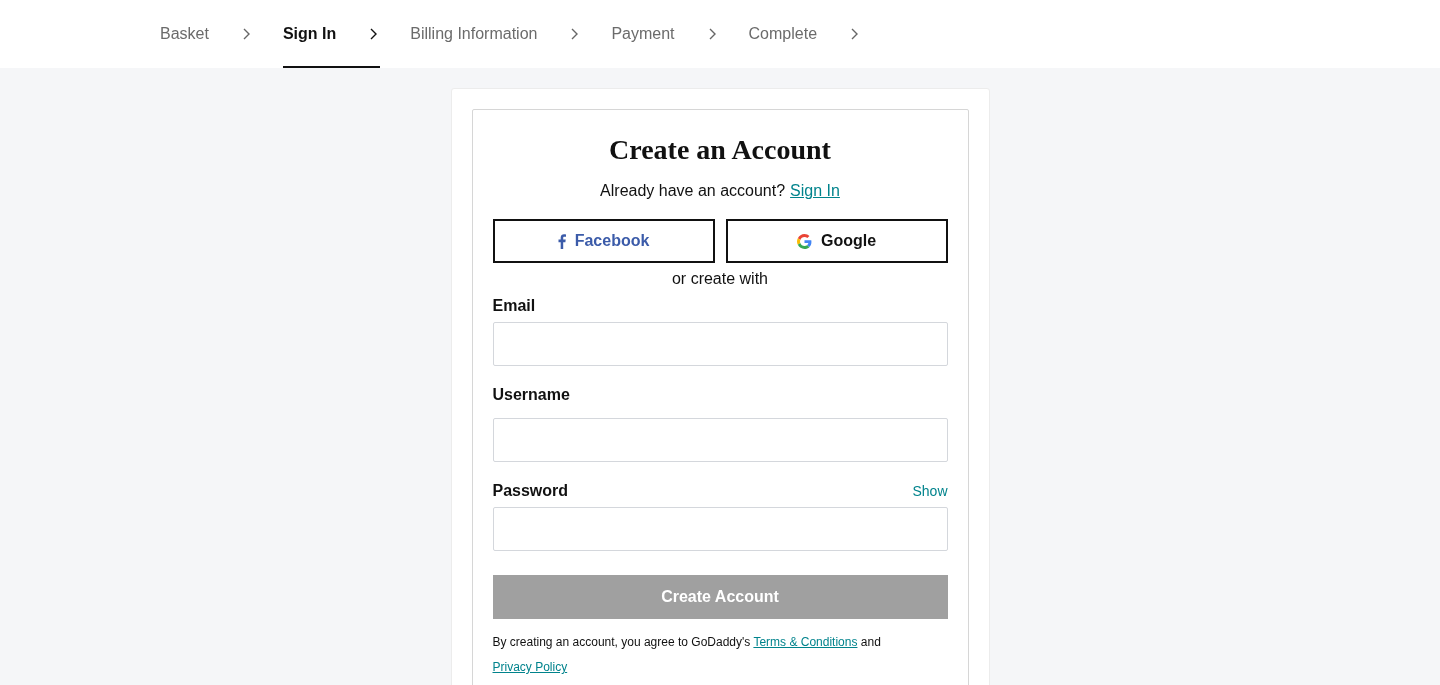 This screenshot has height=685, width=1440. I want to click on show-password-link: Show, so click(930, 491).